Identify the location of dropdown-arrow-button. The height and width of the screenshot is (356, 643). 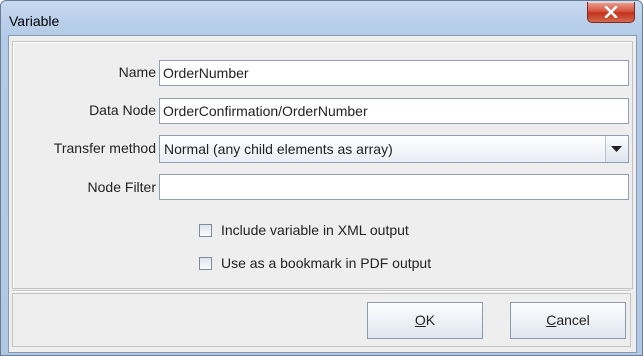
(616, 149).